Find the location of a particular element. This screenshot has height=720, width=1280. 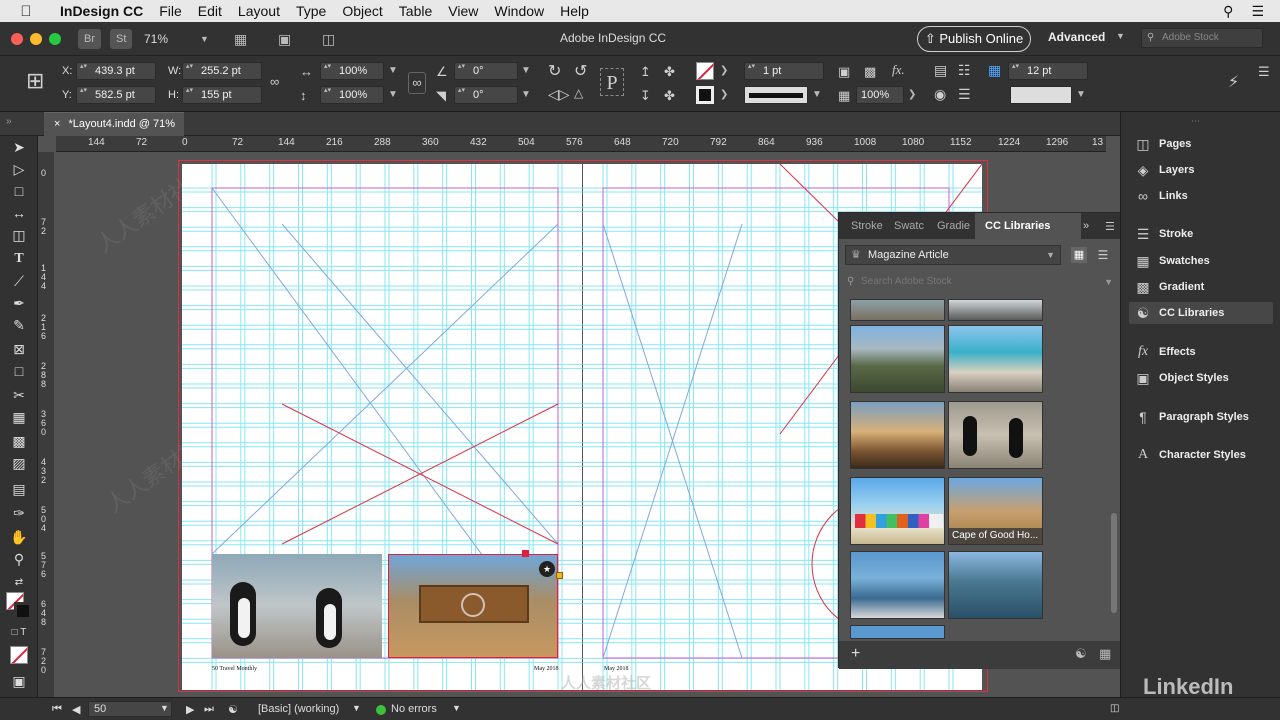

selection-tool-icon: ➤ is located at coordinates (19, 147).